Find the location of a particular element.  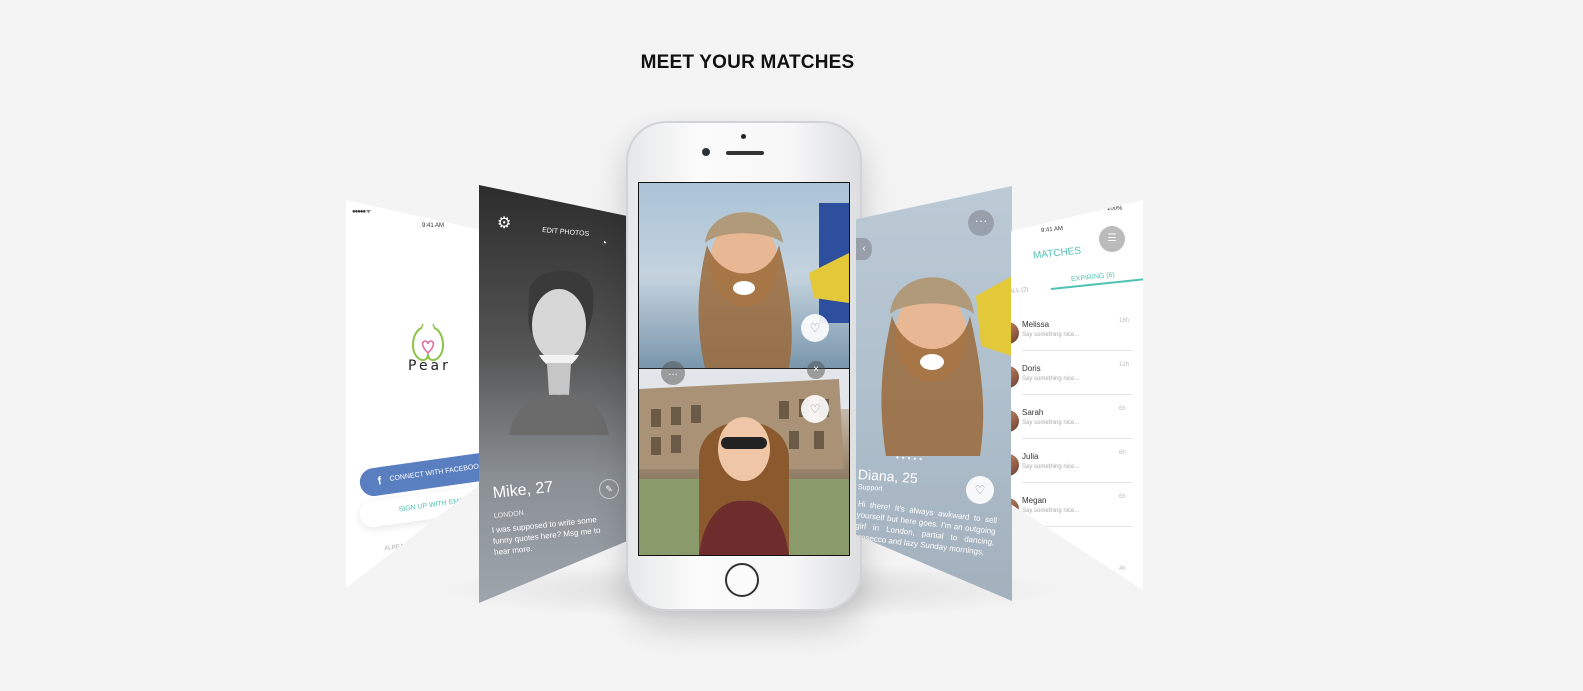

edit-pencil-icon: ✎ is located at coordinates (609, 489).